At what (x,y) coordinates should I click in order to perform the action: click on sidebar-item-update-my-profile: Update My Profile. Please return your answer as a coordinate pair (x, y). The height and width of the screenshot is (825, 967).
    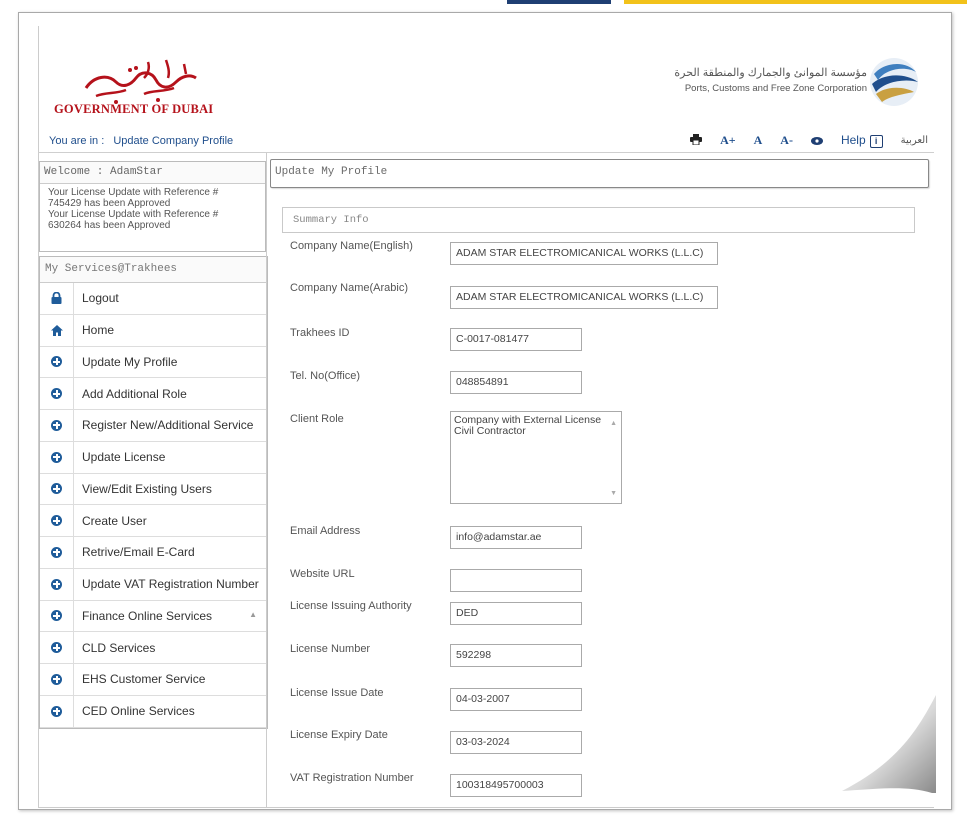
    Looking at the image, I should click on (153, 362).